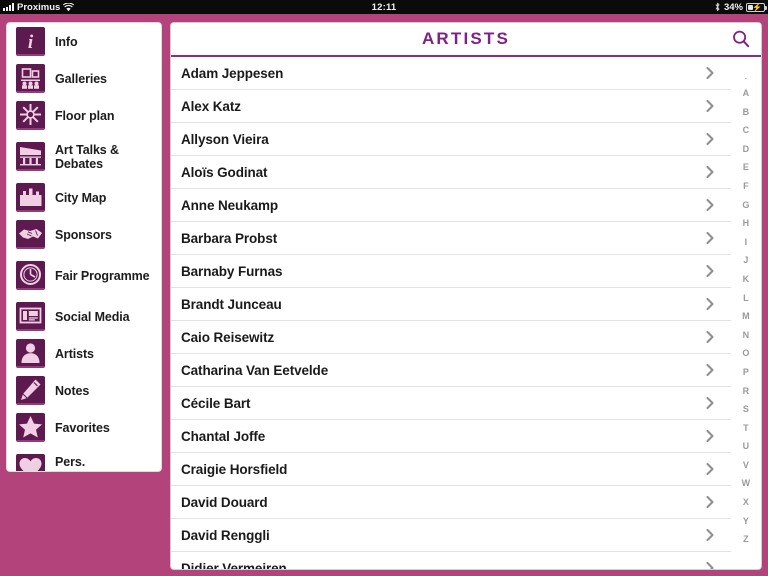  What do you see at coordinates (741, 39) in the screenshot?
I see `search-icon` at bounding box center [741, 39].